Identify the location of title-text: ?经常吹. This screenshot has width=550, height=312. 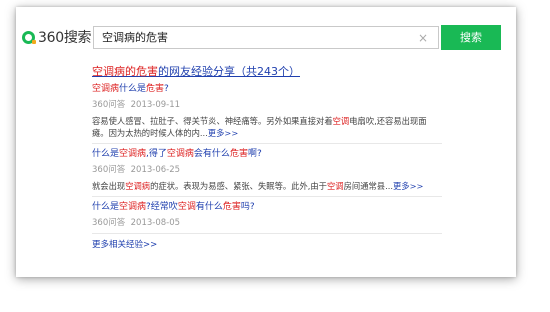
(162, 207).